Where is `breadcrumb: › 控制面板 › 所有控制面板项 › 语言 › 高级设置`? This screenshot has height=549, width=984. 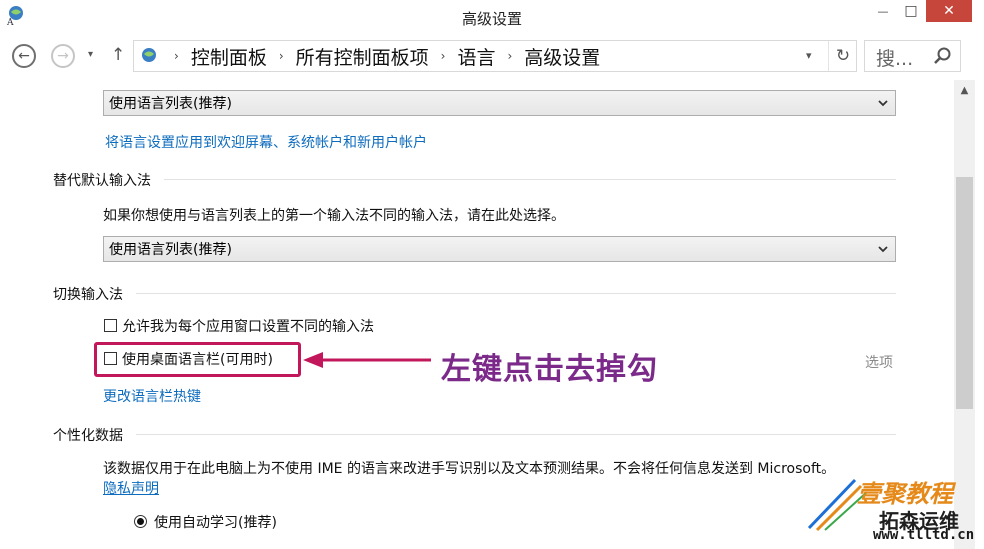
breadcrumb: › 控制面板 › 所有控制面板项 › 语言 › 高级设置 is located at coordinates (381, 56).